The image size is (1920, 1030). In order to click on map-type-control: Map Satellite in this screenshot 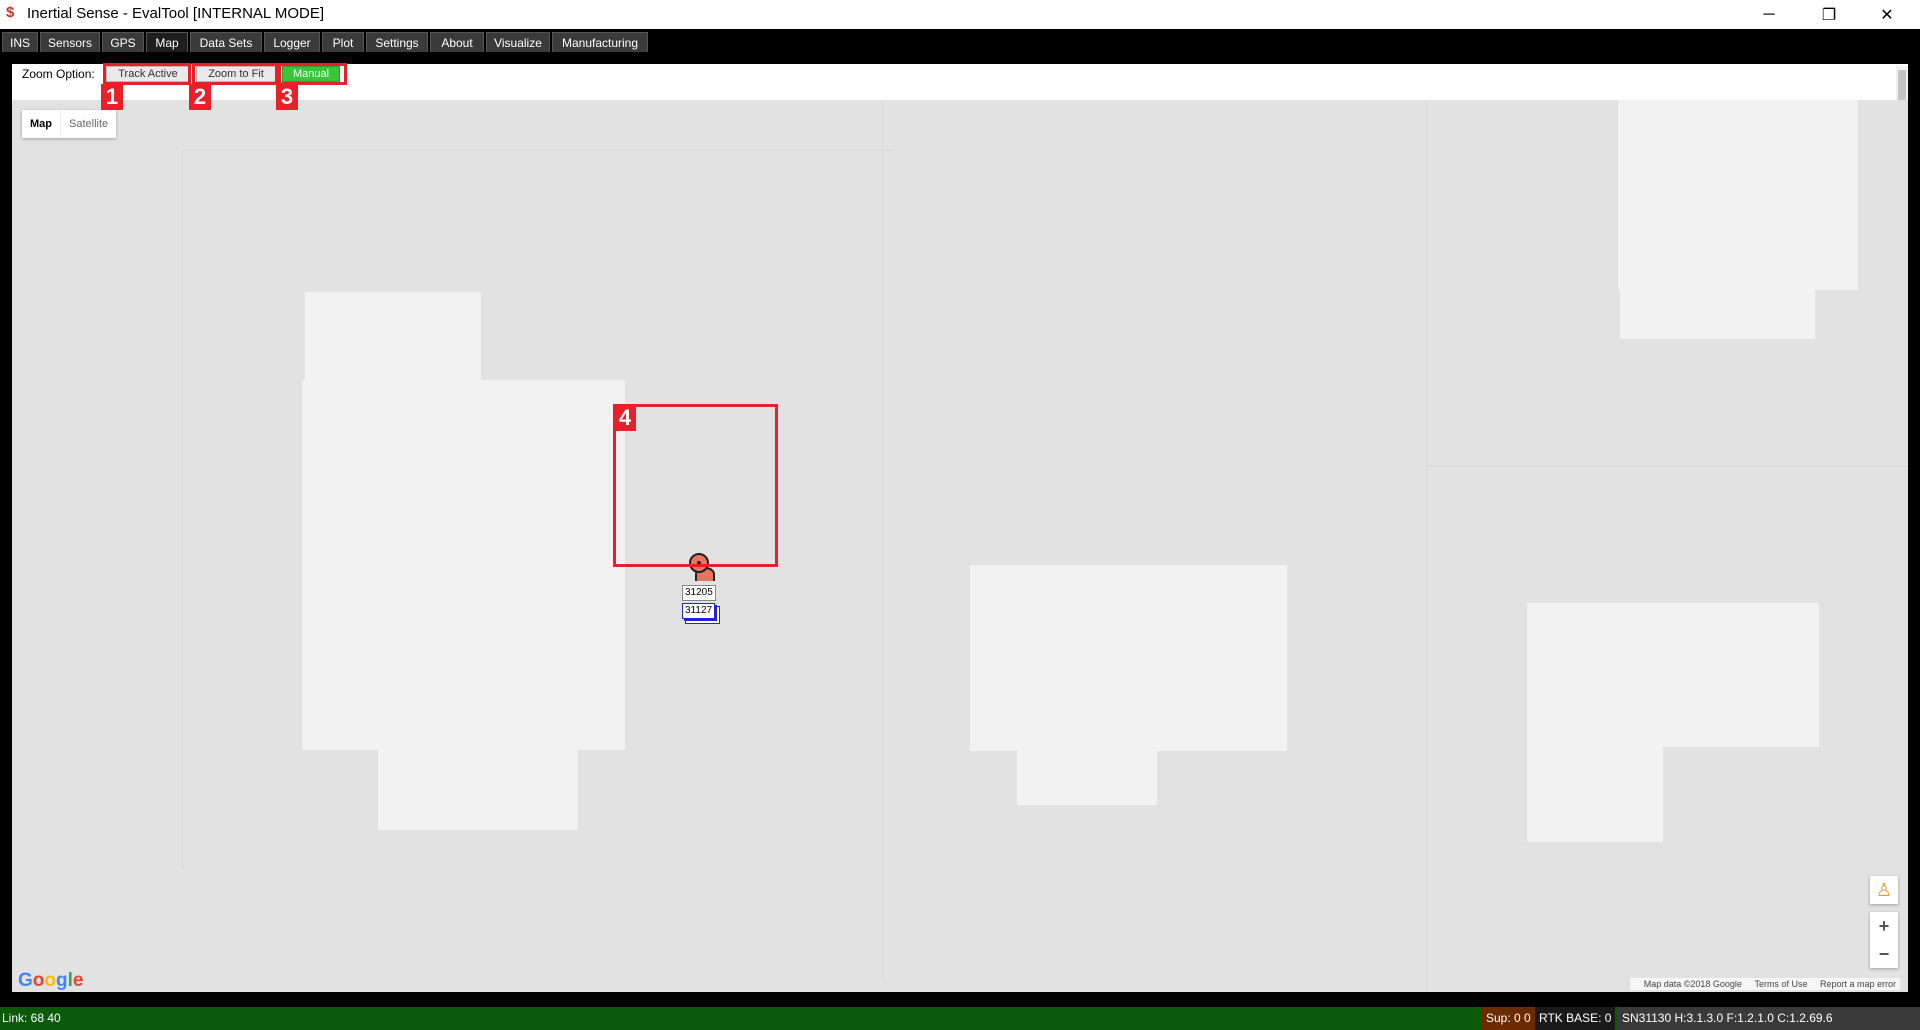, I will do `click(69, 124)`.